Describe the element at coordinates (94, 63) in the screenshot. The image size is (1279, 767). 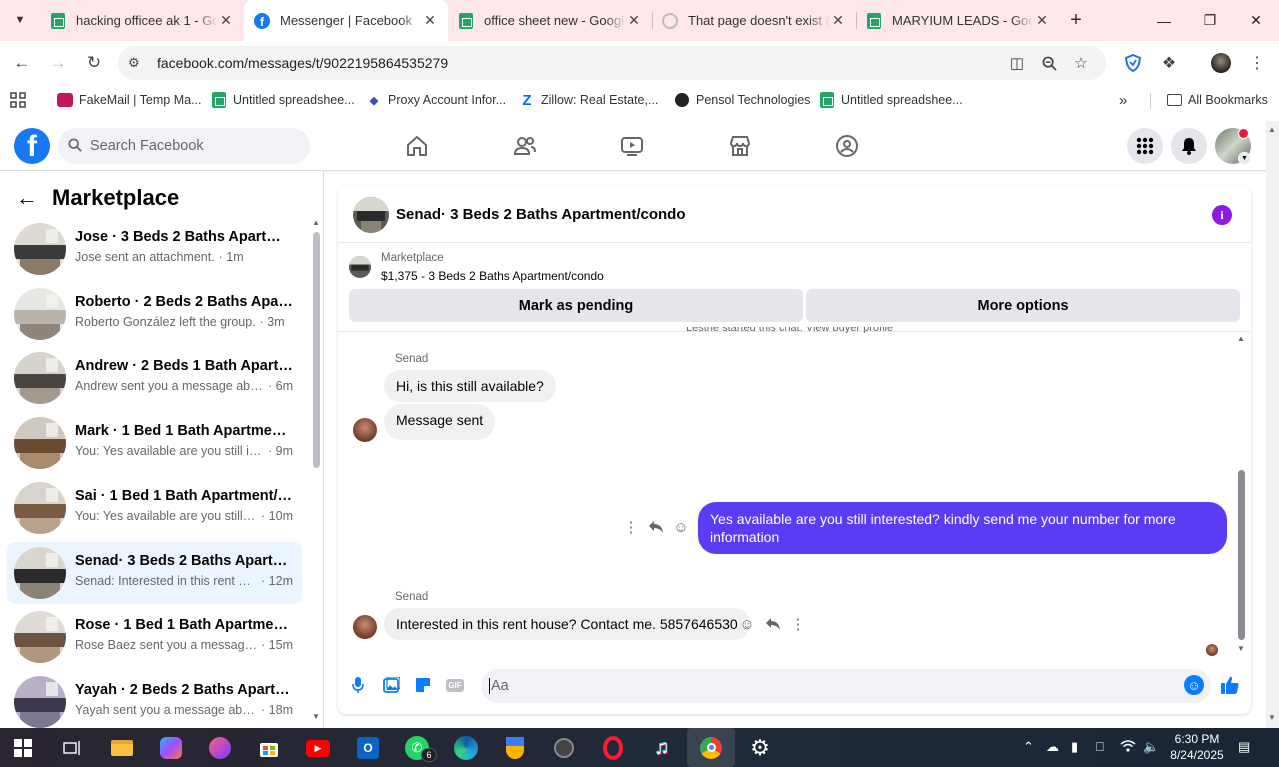
I see `reload-icon: ↻` at that location.